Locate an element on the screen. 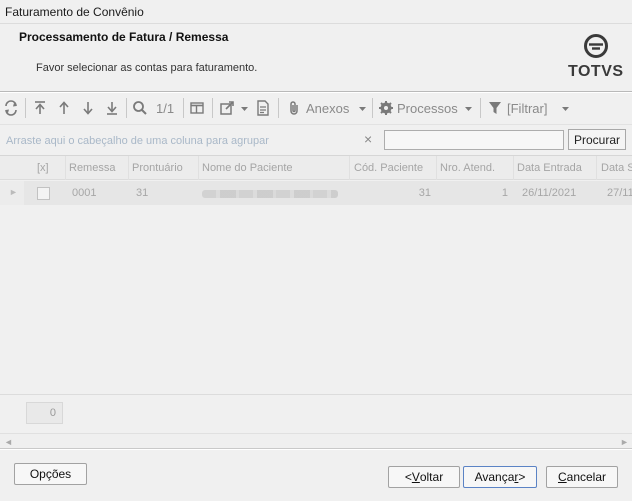  avancar-suffix: > is located at coordinates (522, 477).